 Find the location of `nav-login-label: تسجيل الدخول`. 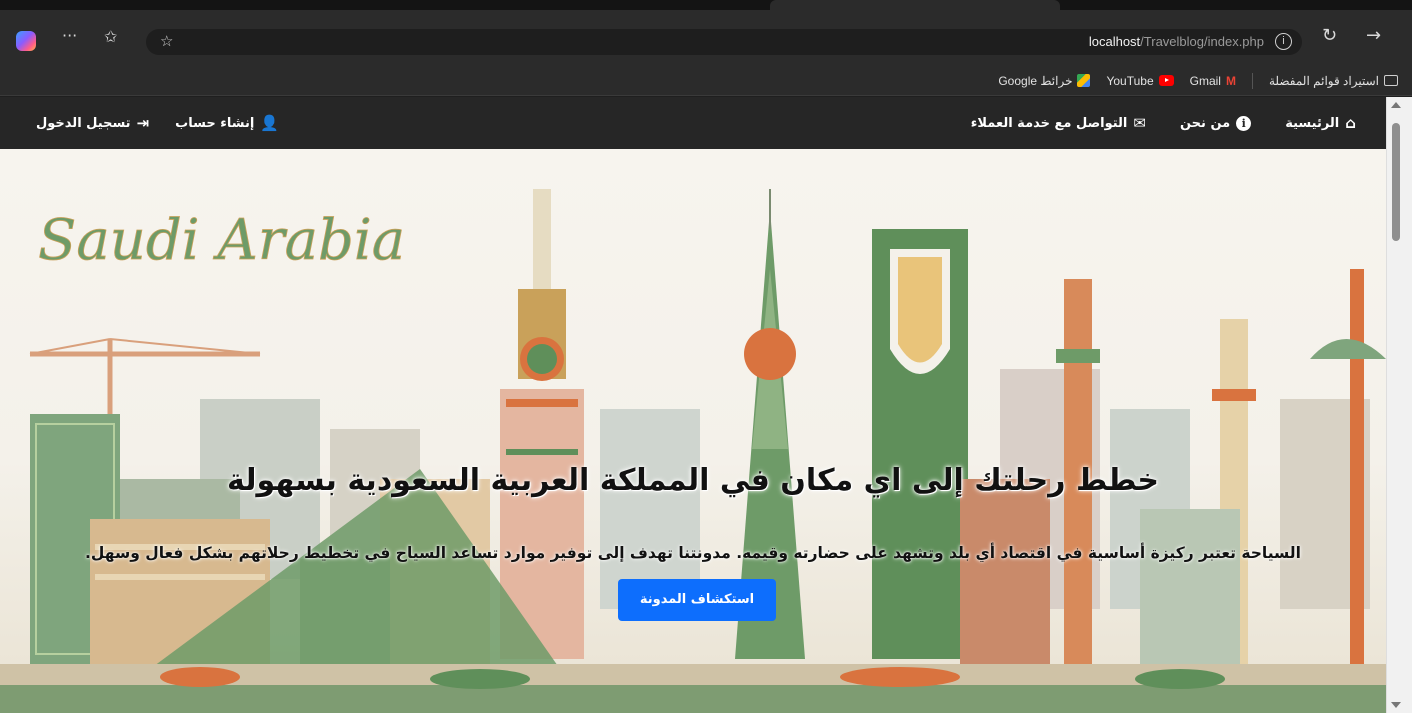

nav-login-label: تسجيل الدخول is located at coordinates (83, 123).